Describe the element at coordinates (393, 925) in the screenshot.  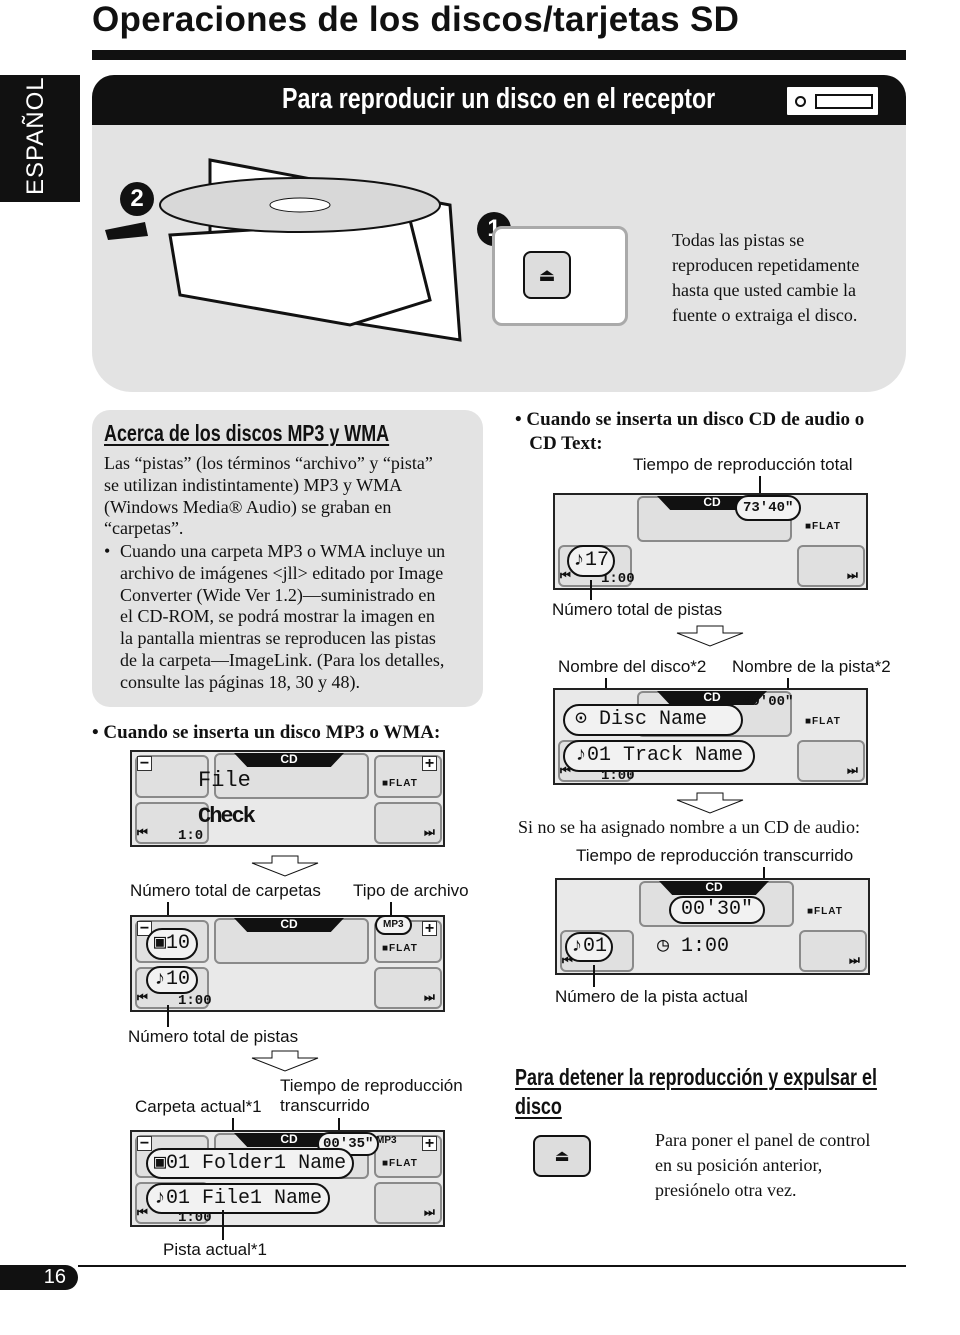
I see `mp3-badge: MP3` at that location.